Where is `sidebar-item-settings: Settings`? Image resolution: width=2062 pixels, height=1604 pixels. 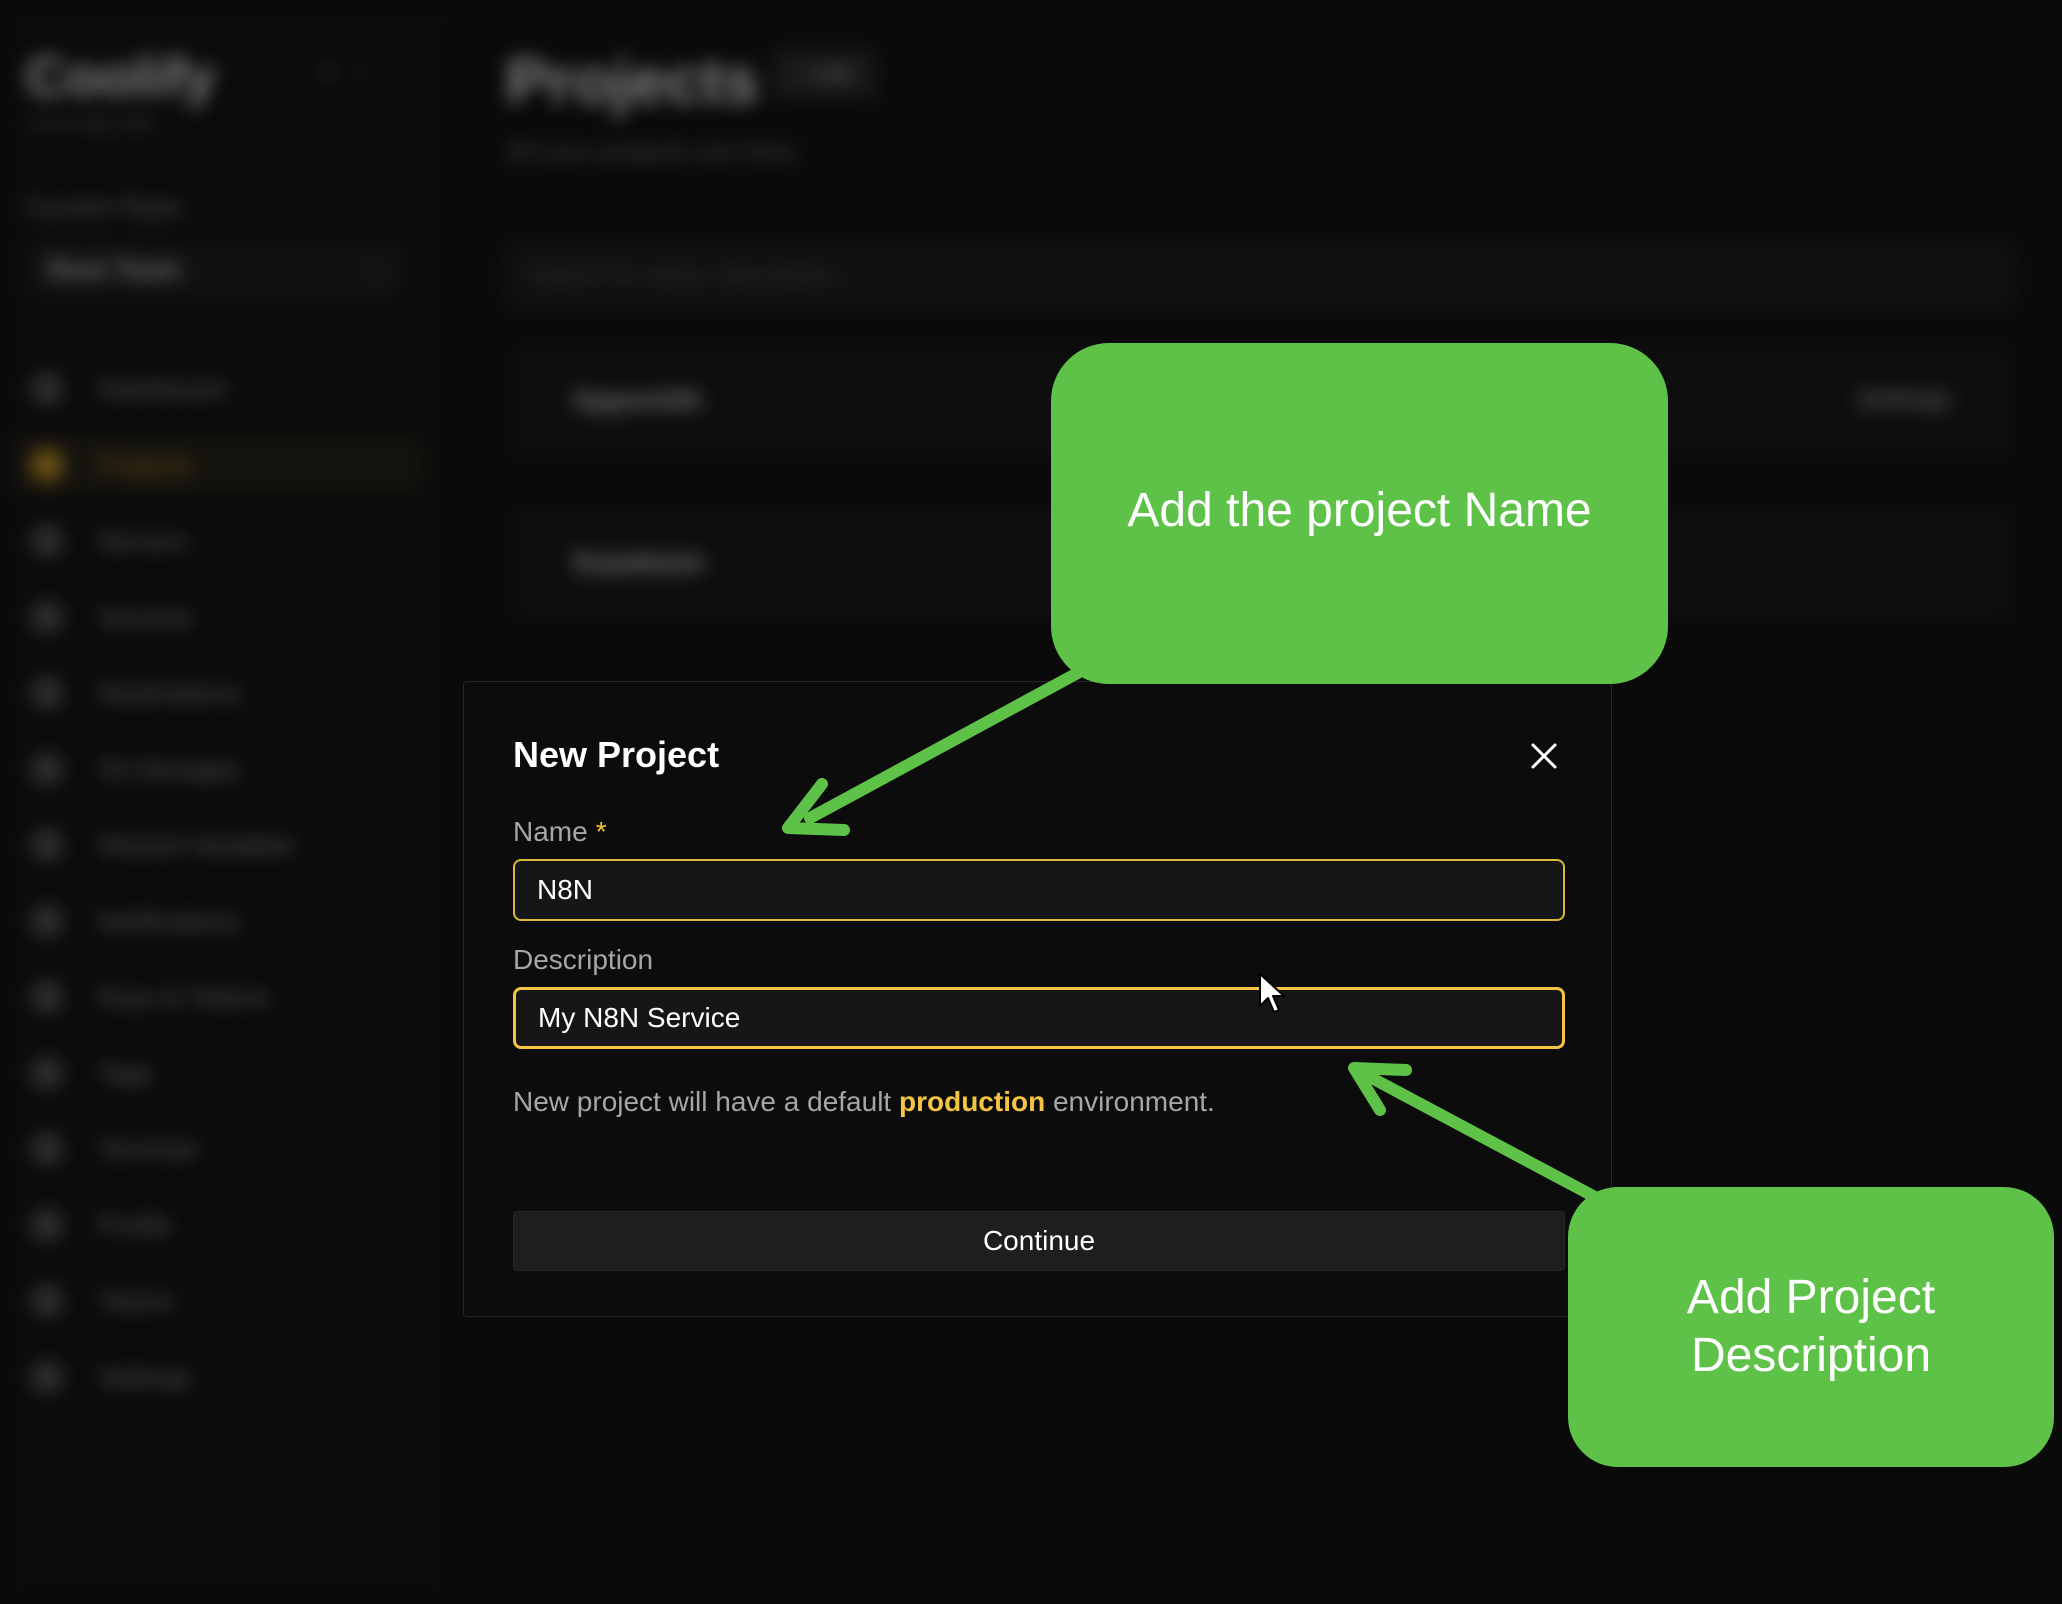 sidebar-item-settings: Settings is located at coordinates (219, 1376).